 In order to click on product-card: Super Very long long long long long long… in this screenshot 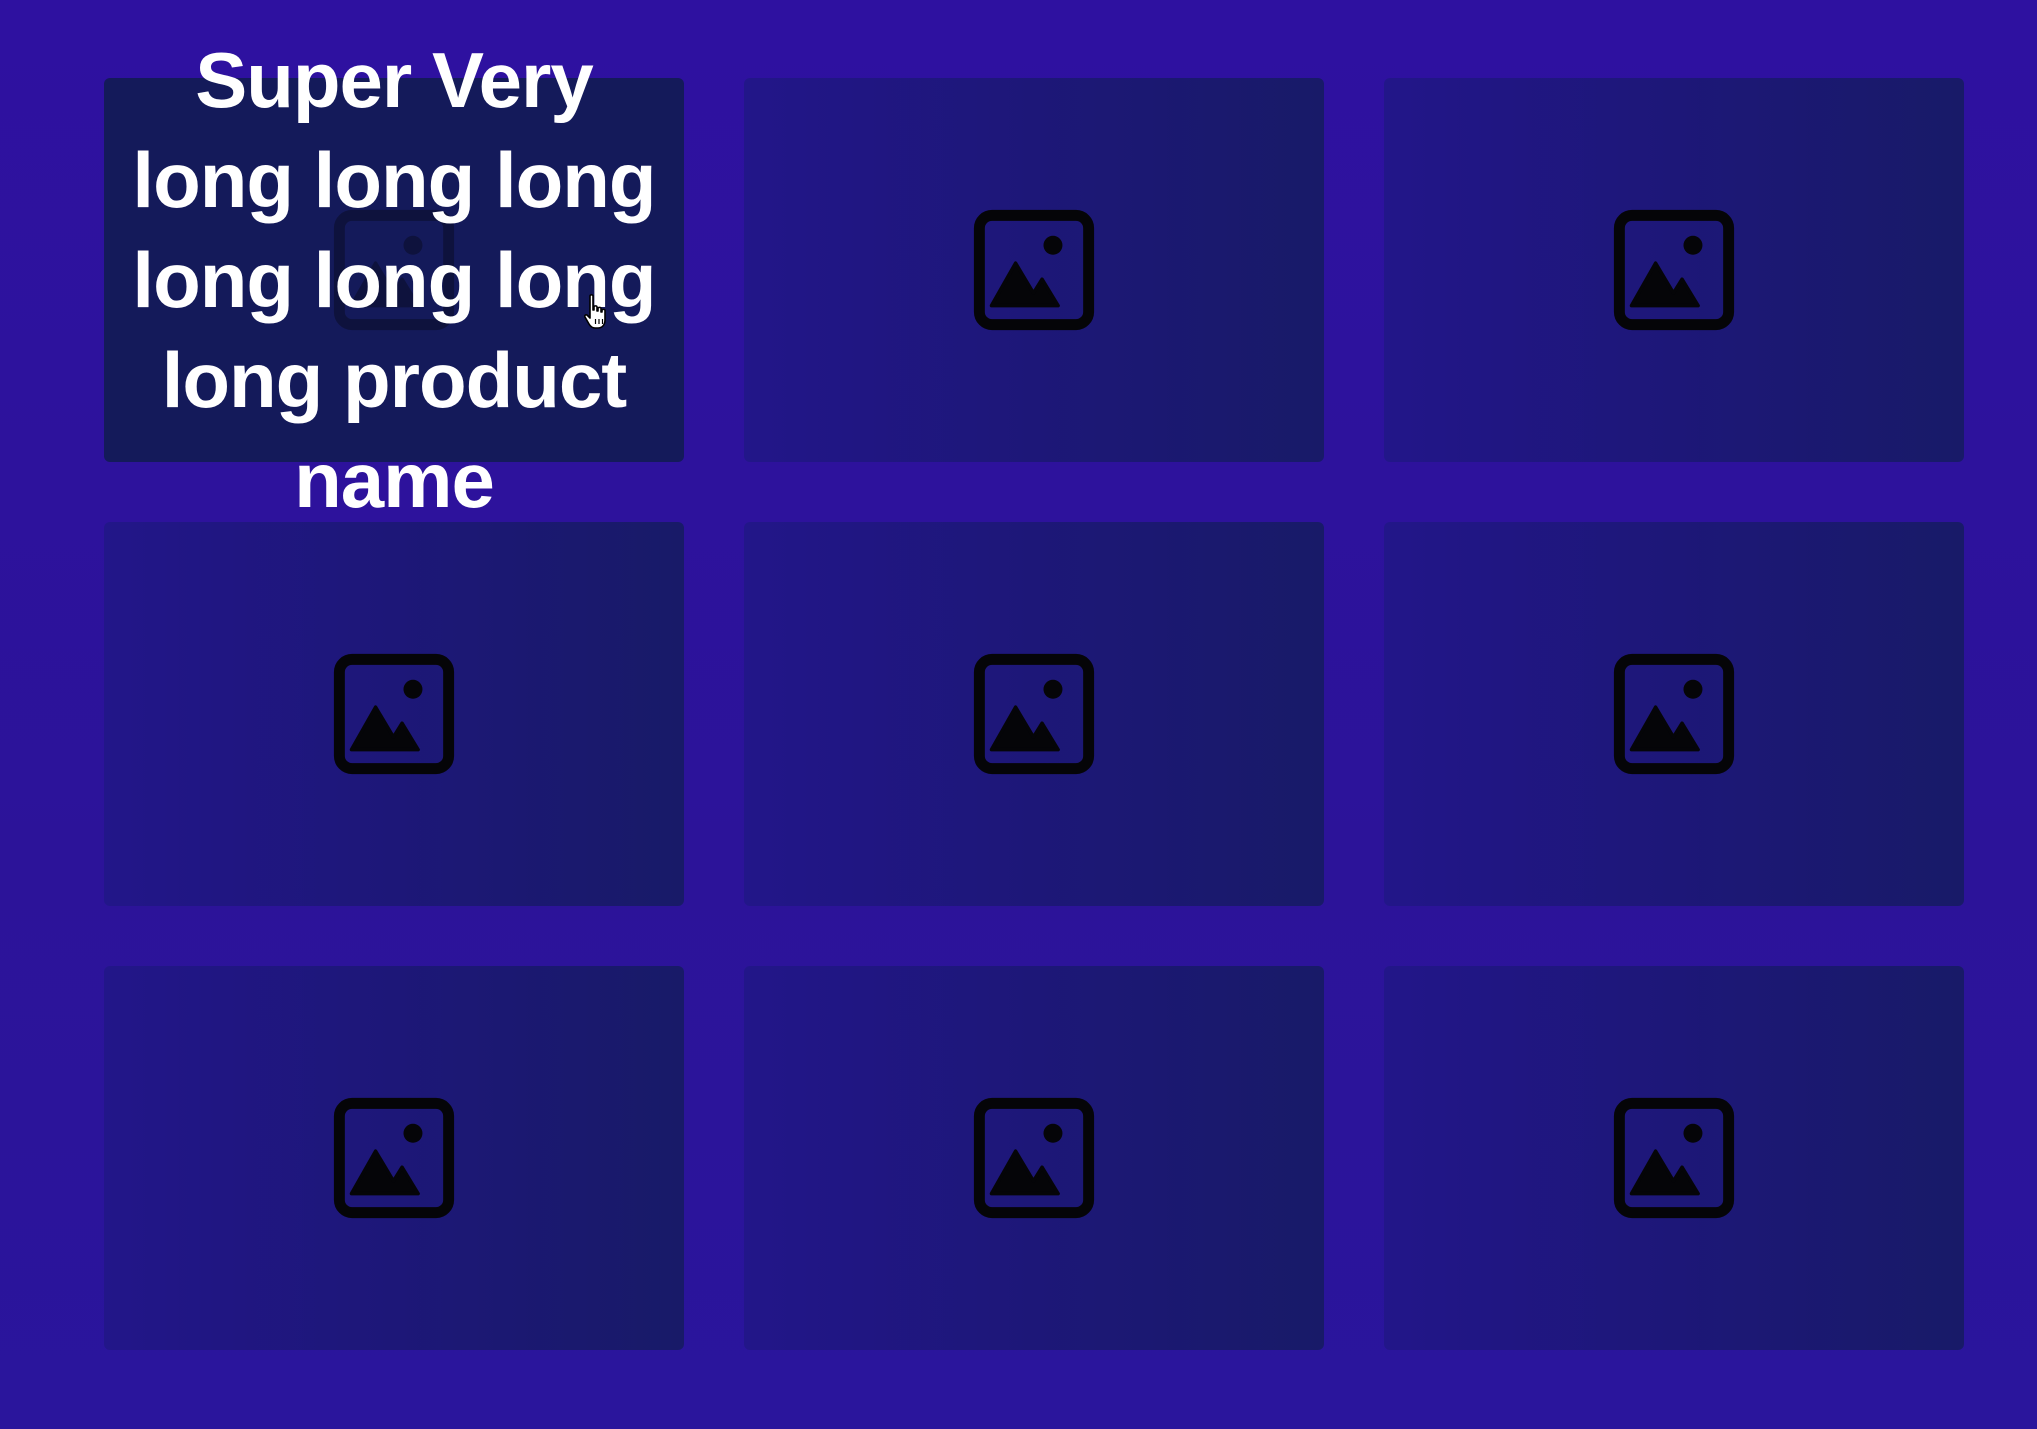, I will do `click(394, 280)`.